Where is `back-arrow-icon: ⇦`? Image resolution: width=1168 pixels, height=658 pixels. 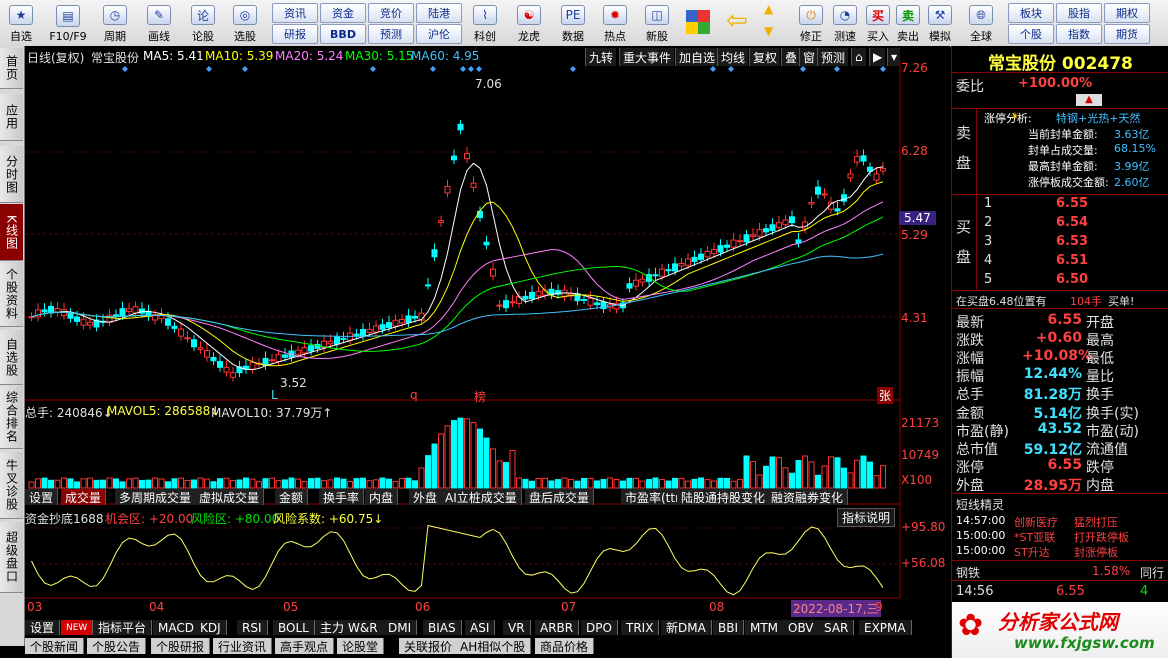
back-arrow-icon: ⇦ is located at coordinates (737, 21).